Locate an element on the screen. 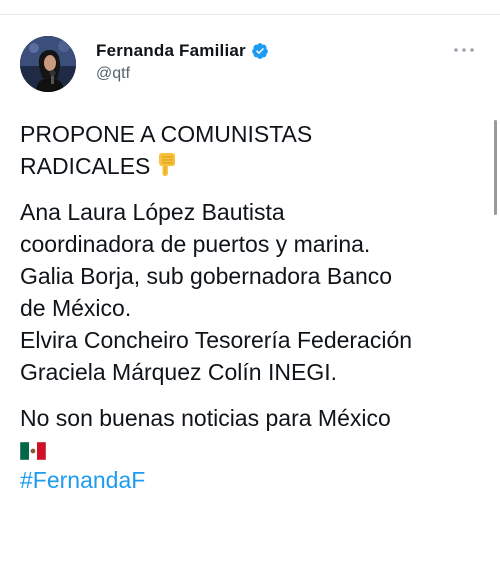 Image resolution: width=500 pixels, height=580 pixels. avatar is located at coordinates (48, 64).